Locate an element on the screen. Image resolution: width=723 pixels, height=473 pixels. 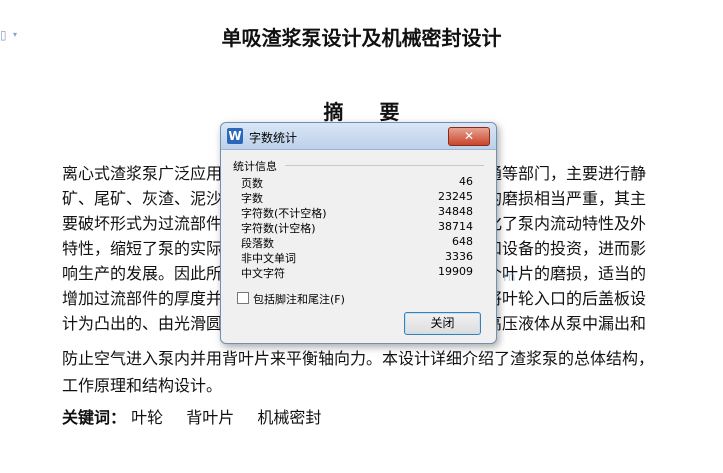
checkbox-label: 包括脚注和尾注(F) is located at coordinates (299, 299).